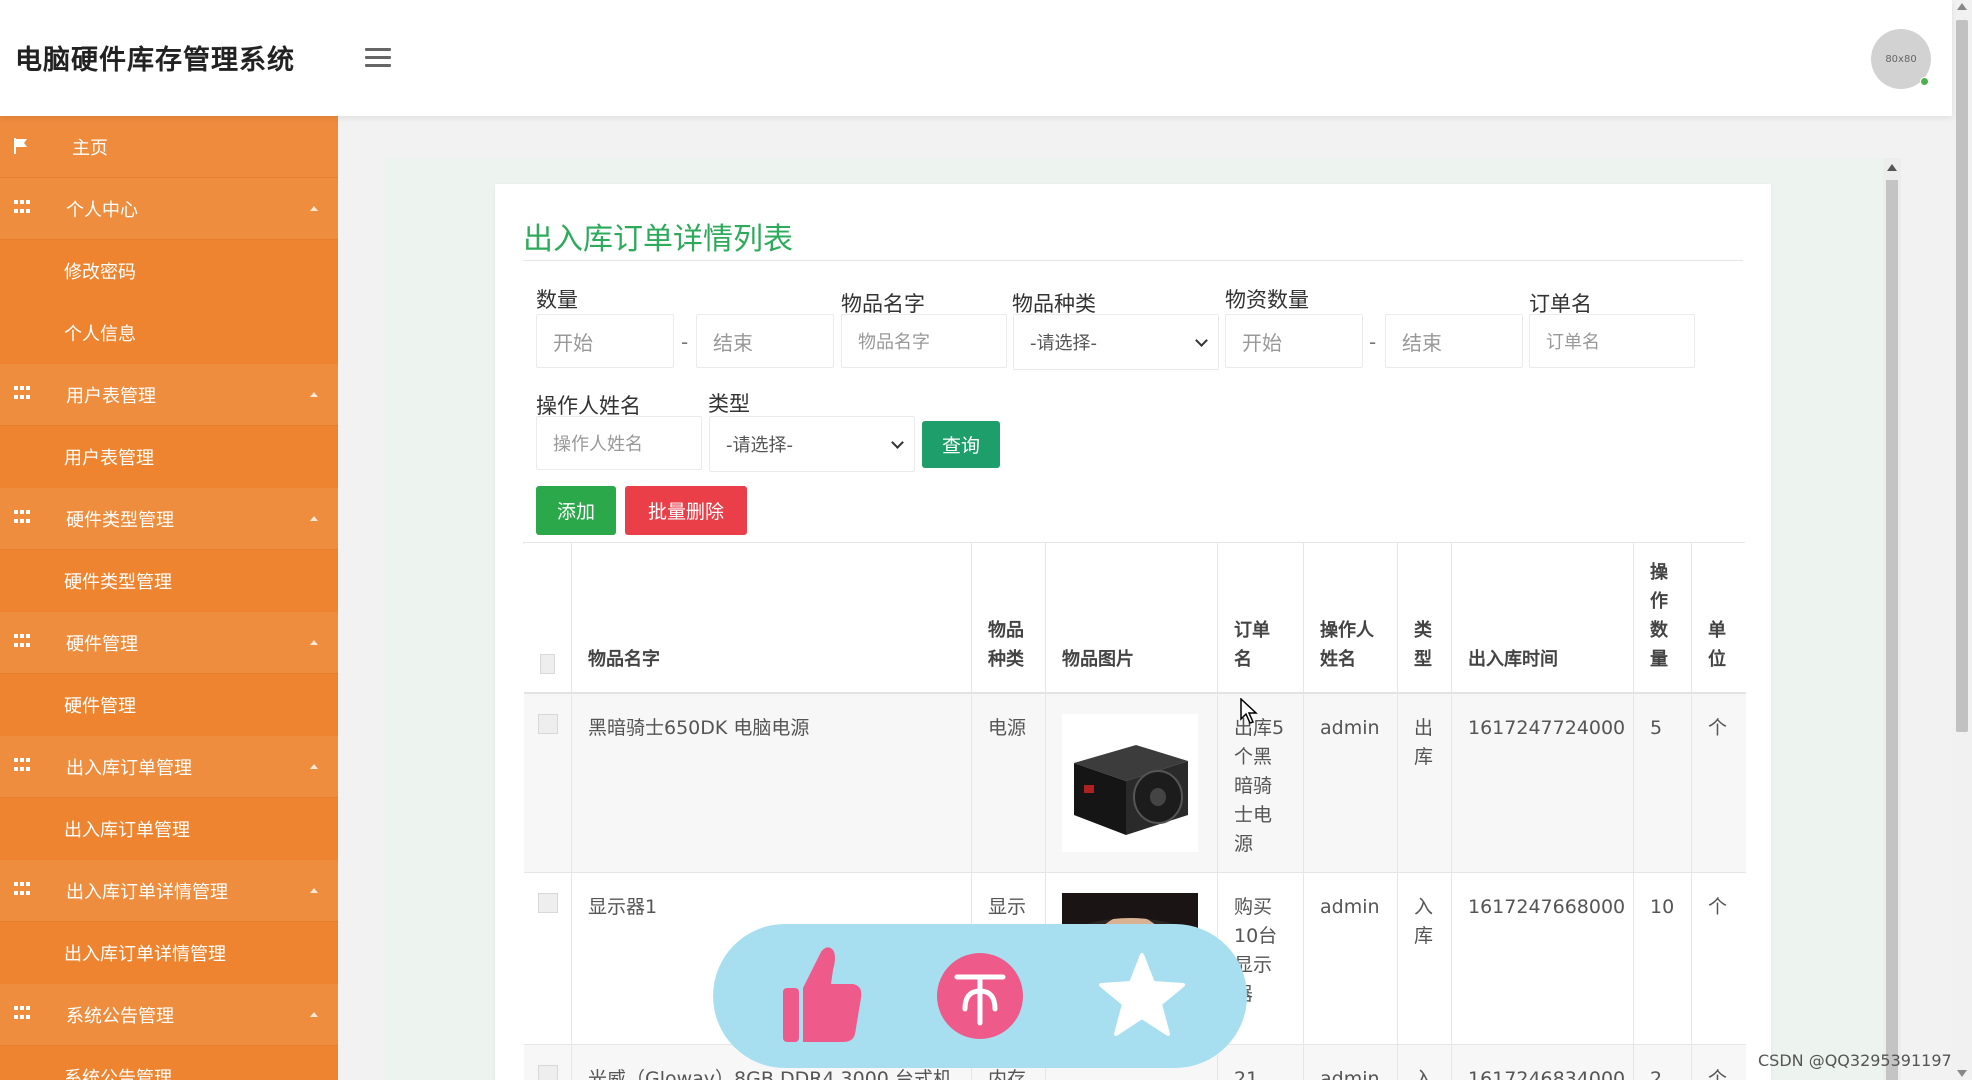 This screenshot has height=1080, width=1972. What do you see at coordinates (685, 342) in the screenshot?
I see `range-dash: -` at bounding box center [685, 342].